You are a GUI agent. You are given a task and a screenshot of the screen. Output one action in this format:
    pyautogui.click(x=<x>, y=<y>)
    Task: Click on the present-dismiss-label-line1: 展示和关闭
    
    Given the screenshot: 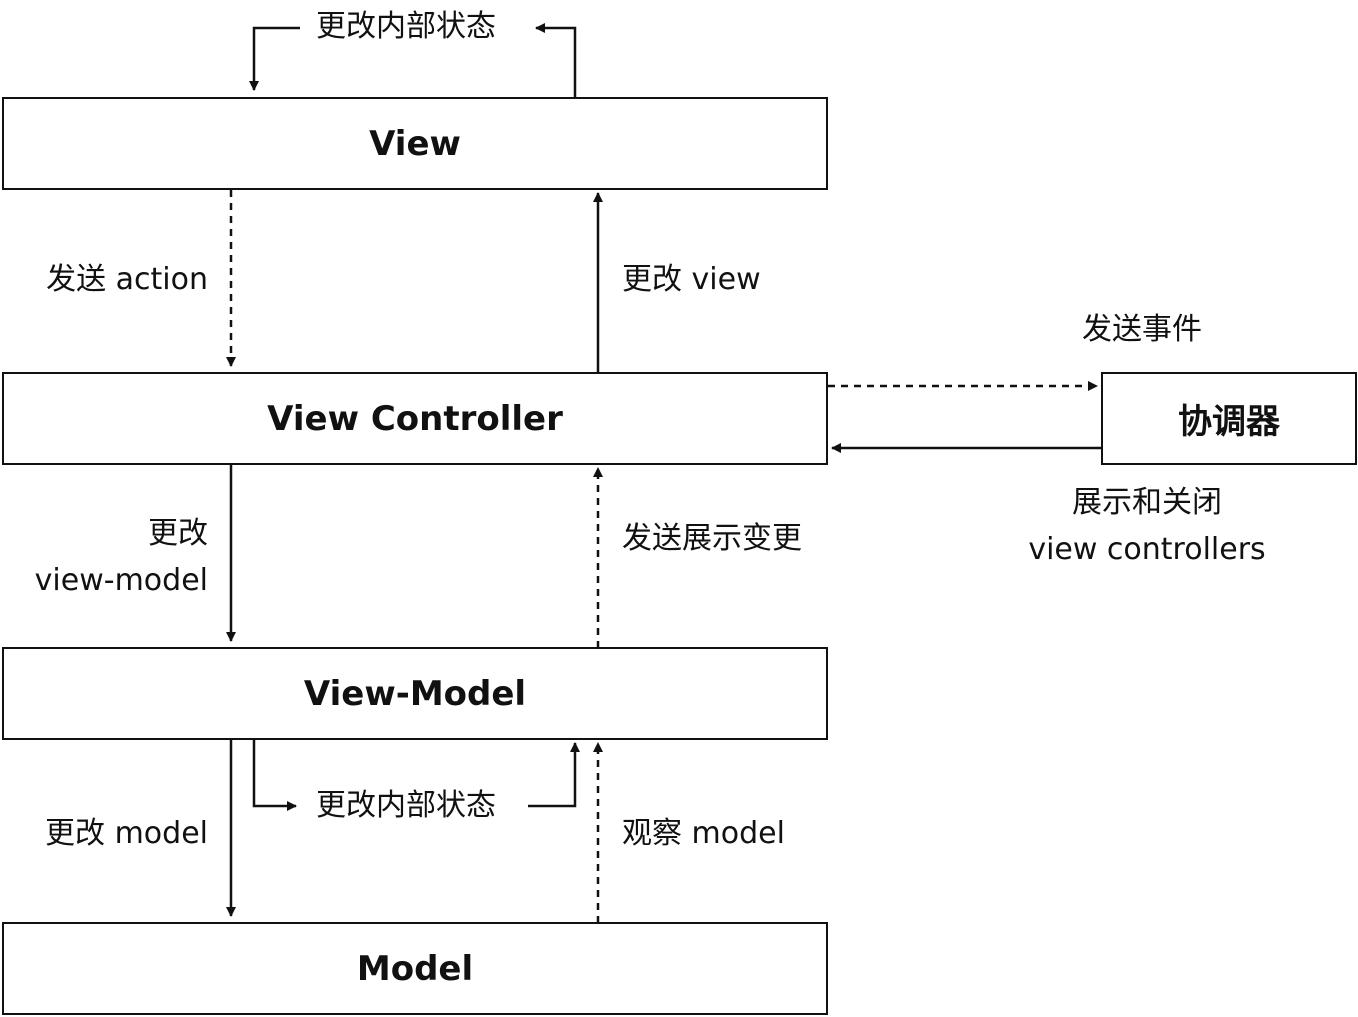 What is the action you would take?
    pyautogui.click(x=1147, y=502)
    